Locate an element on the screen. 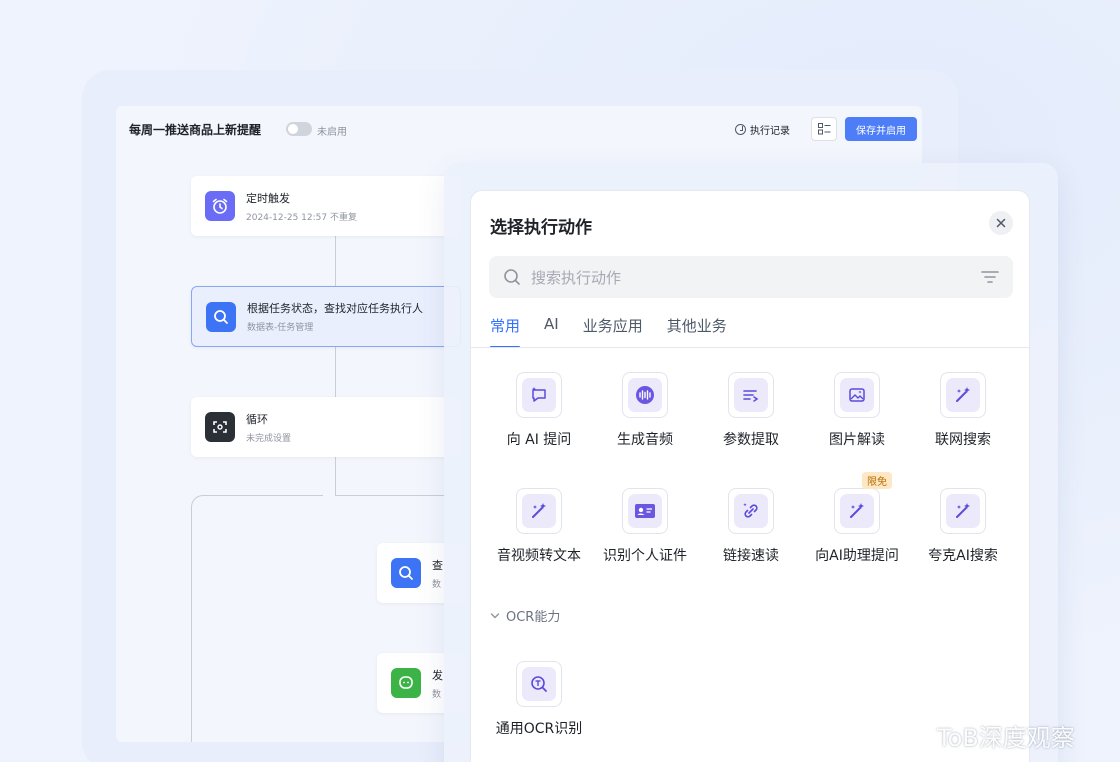  action-search-input: 搜索执行动作 is located at coordinates (751, 277).